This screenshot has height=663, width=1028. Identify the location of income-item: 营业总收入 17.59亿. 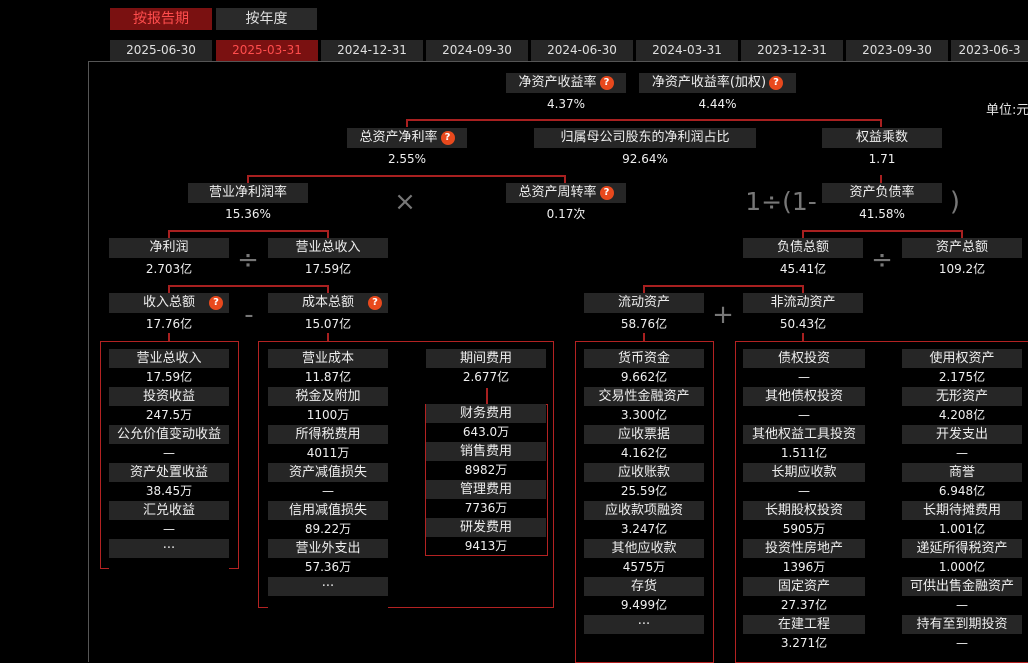
(169, 367).